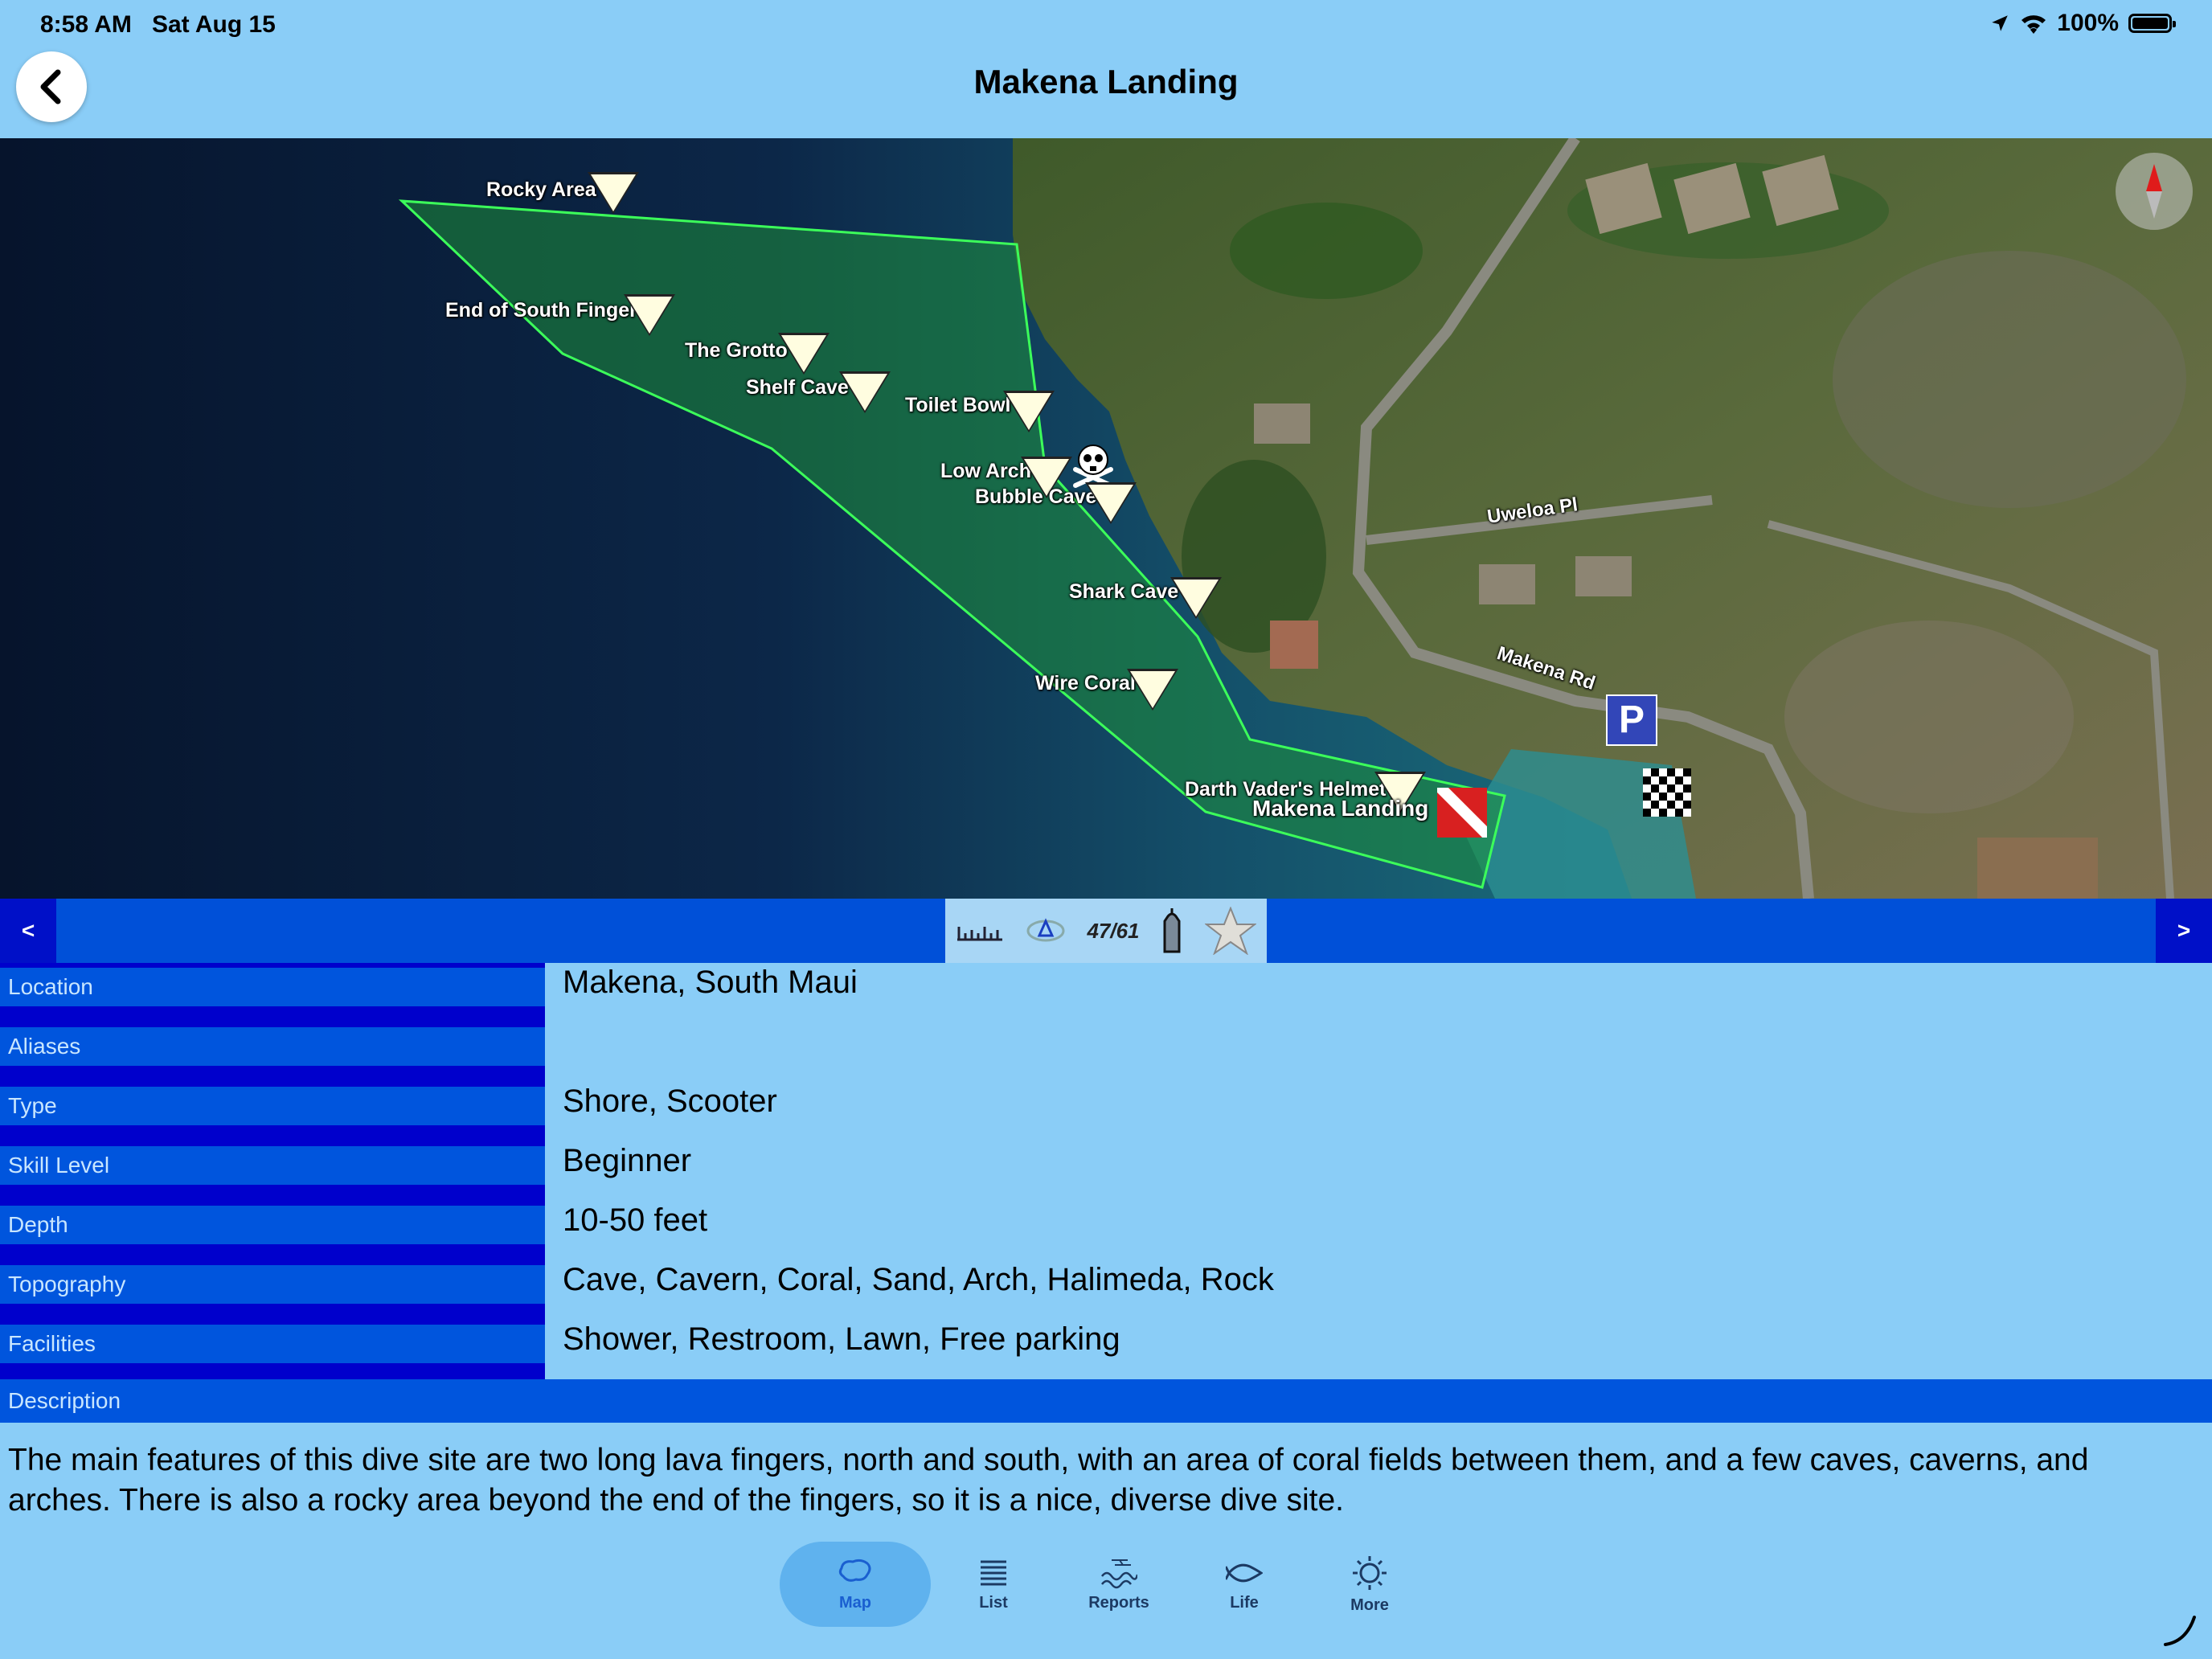  What do you see at coordinates (1113, 930) in the screenshot?
I see `site-counter: 47/61` at bounding box center [1113, 930].